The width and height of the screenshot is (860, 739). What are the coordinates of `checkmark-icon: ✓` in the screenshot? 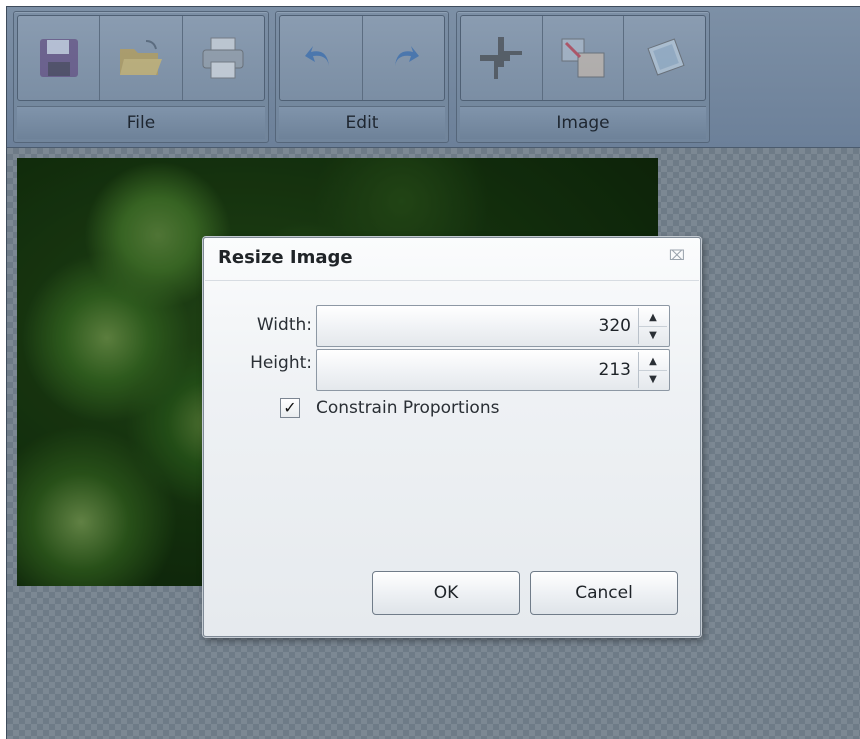 It's located at (290, 407).